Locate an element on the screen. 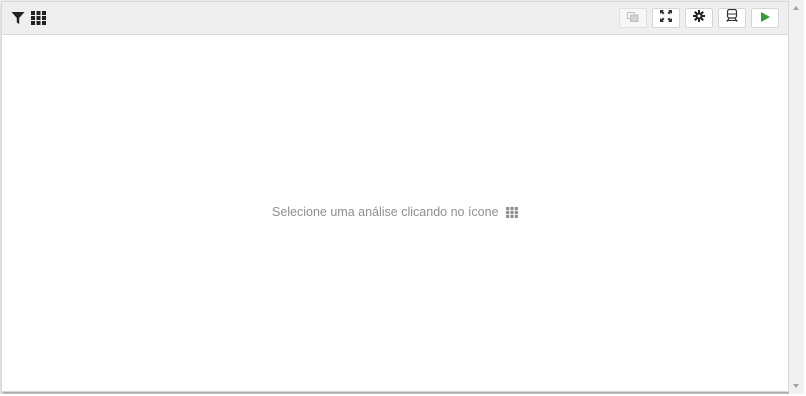  settings-button is located at coordinates (699, 18).